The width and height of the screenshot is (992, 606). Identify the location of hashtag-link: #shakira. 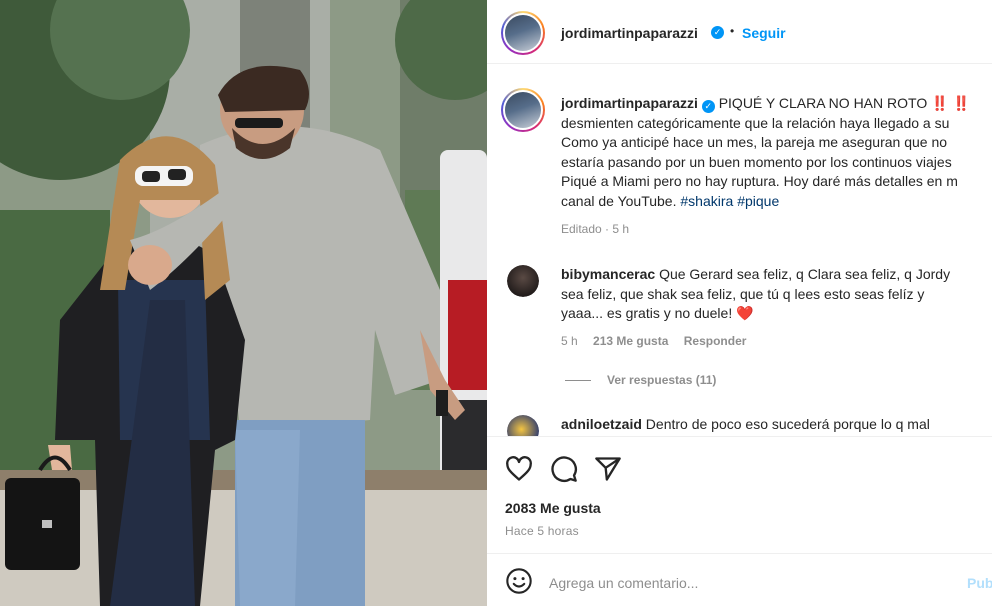
(706, 201).